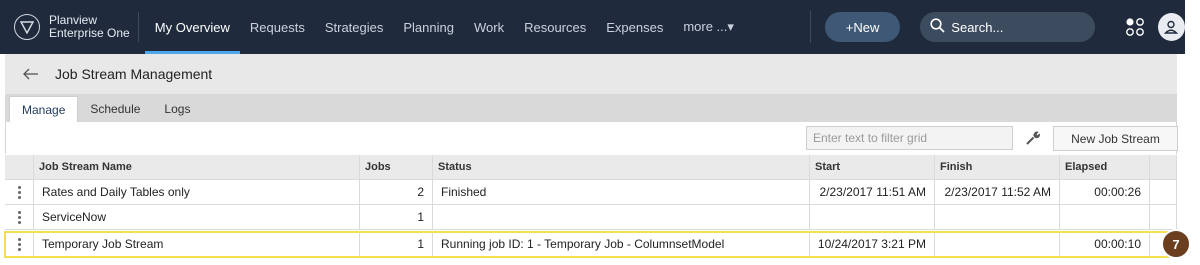 This screenshot has height=265, width=1200. Describe the element at coordinates (591, 138) in the screenshot. I see `grid-toolbar: New Job Stream` at that location.